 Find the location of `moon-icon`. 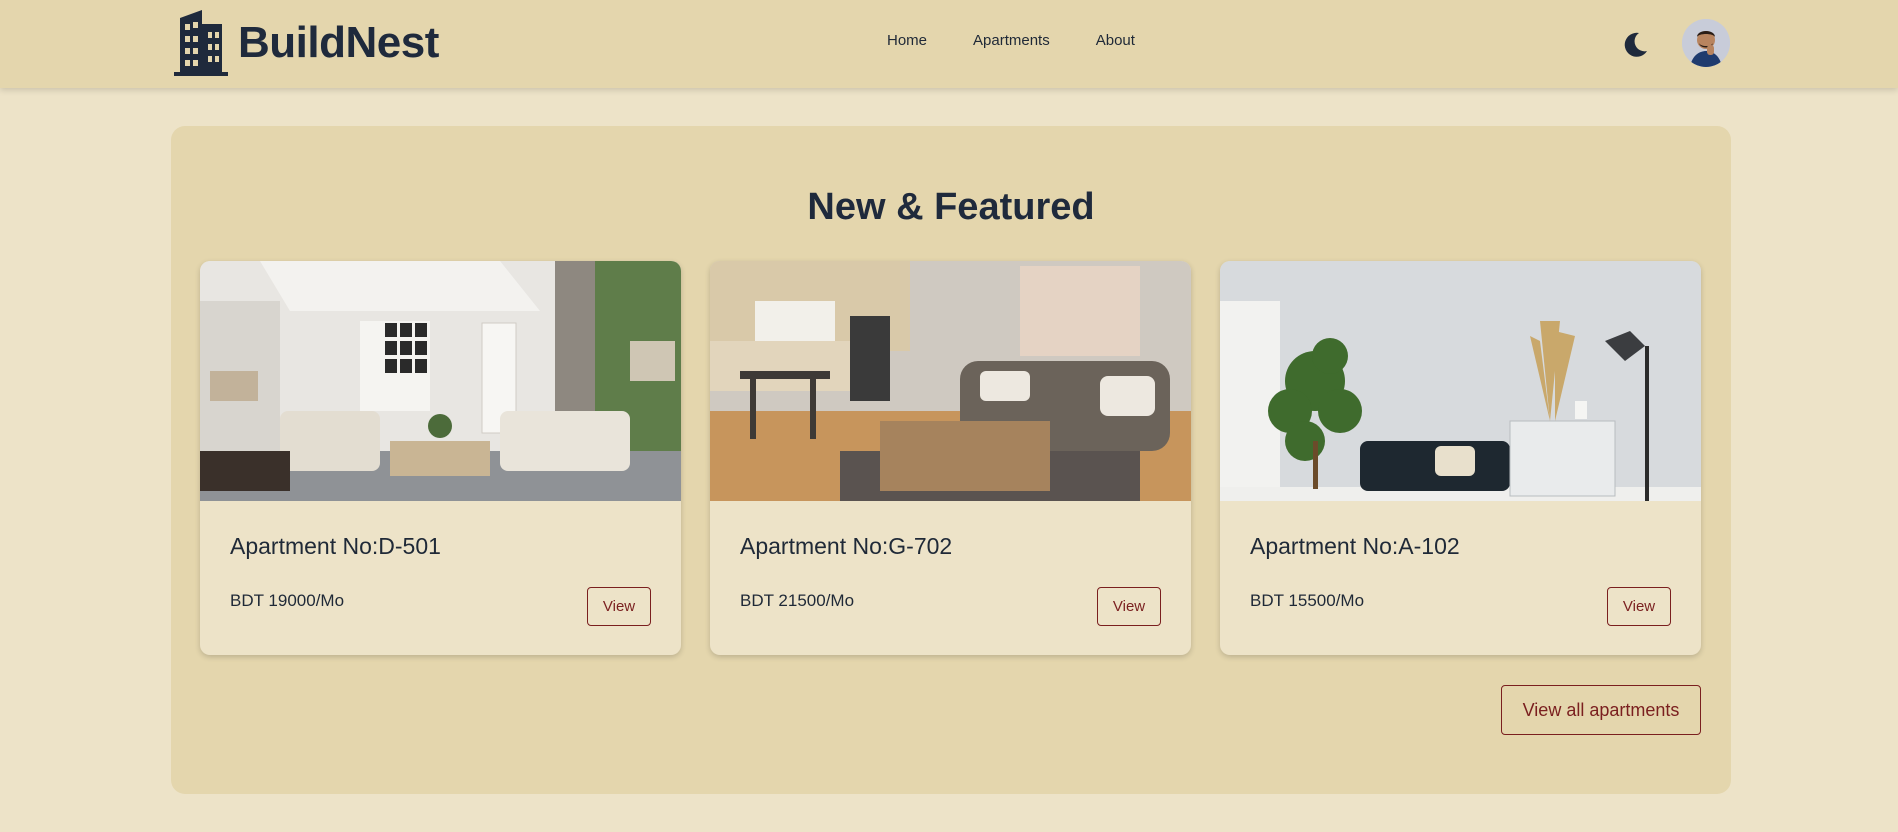

moon-icon is located at coordinates (1635, 45).